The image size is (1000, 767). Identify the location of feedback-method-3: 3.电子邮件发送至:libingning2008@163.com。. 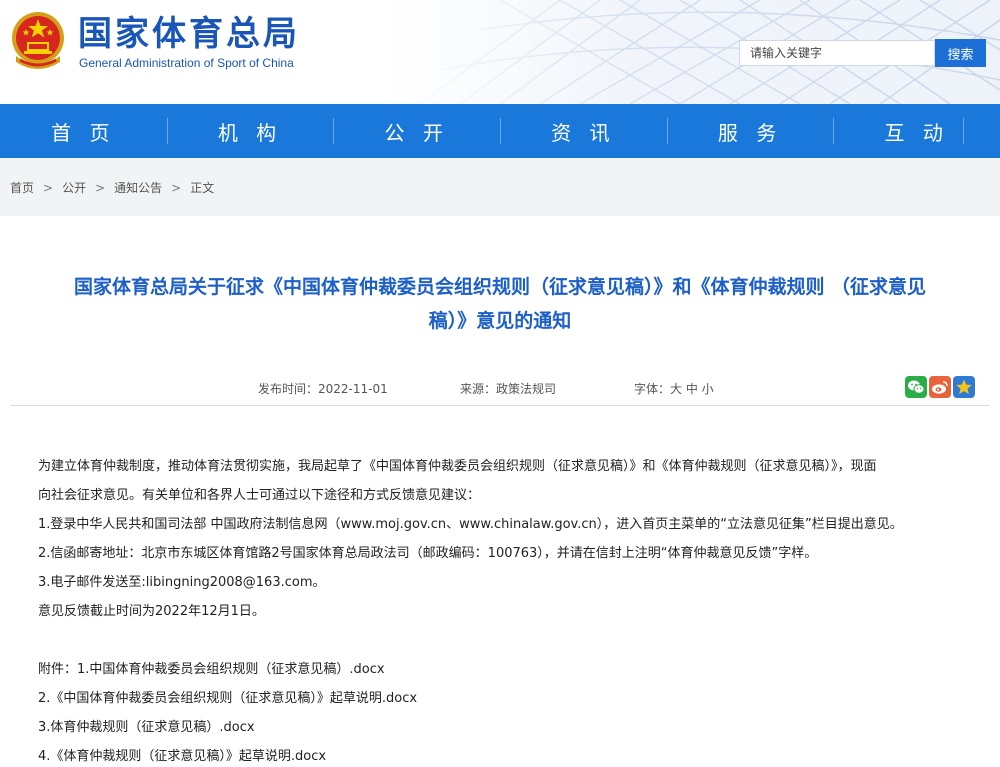
(182, 582).